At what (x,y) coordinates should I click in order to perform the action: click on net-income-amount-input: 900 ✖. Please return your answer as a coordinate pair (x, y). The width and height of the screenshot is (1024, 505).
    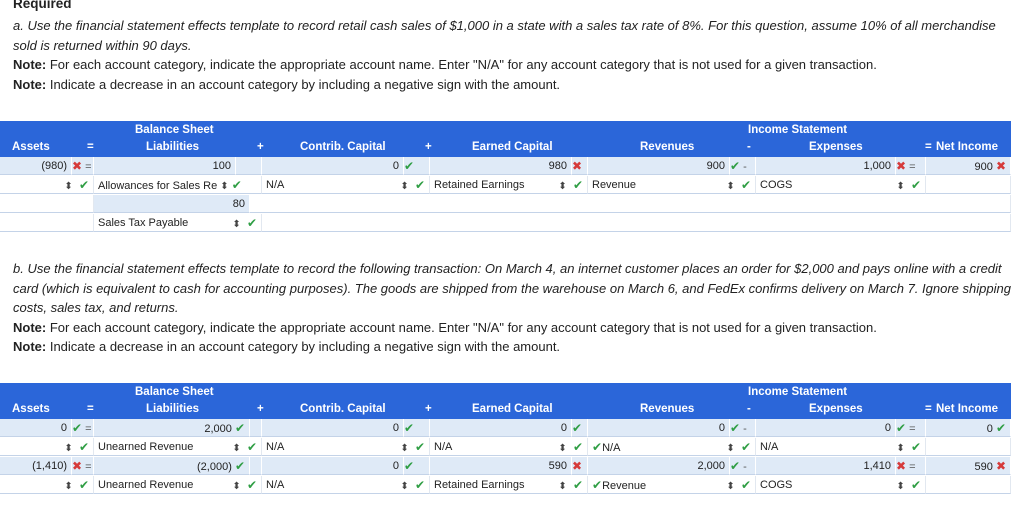
    Looking at the image, I should click on (968, 166).